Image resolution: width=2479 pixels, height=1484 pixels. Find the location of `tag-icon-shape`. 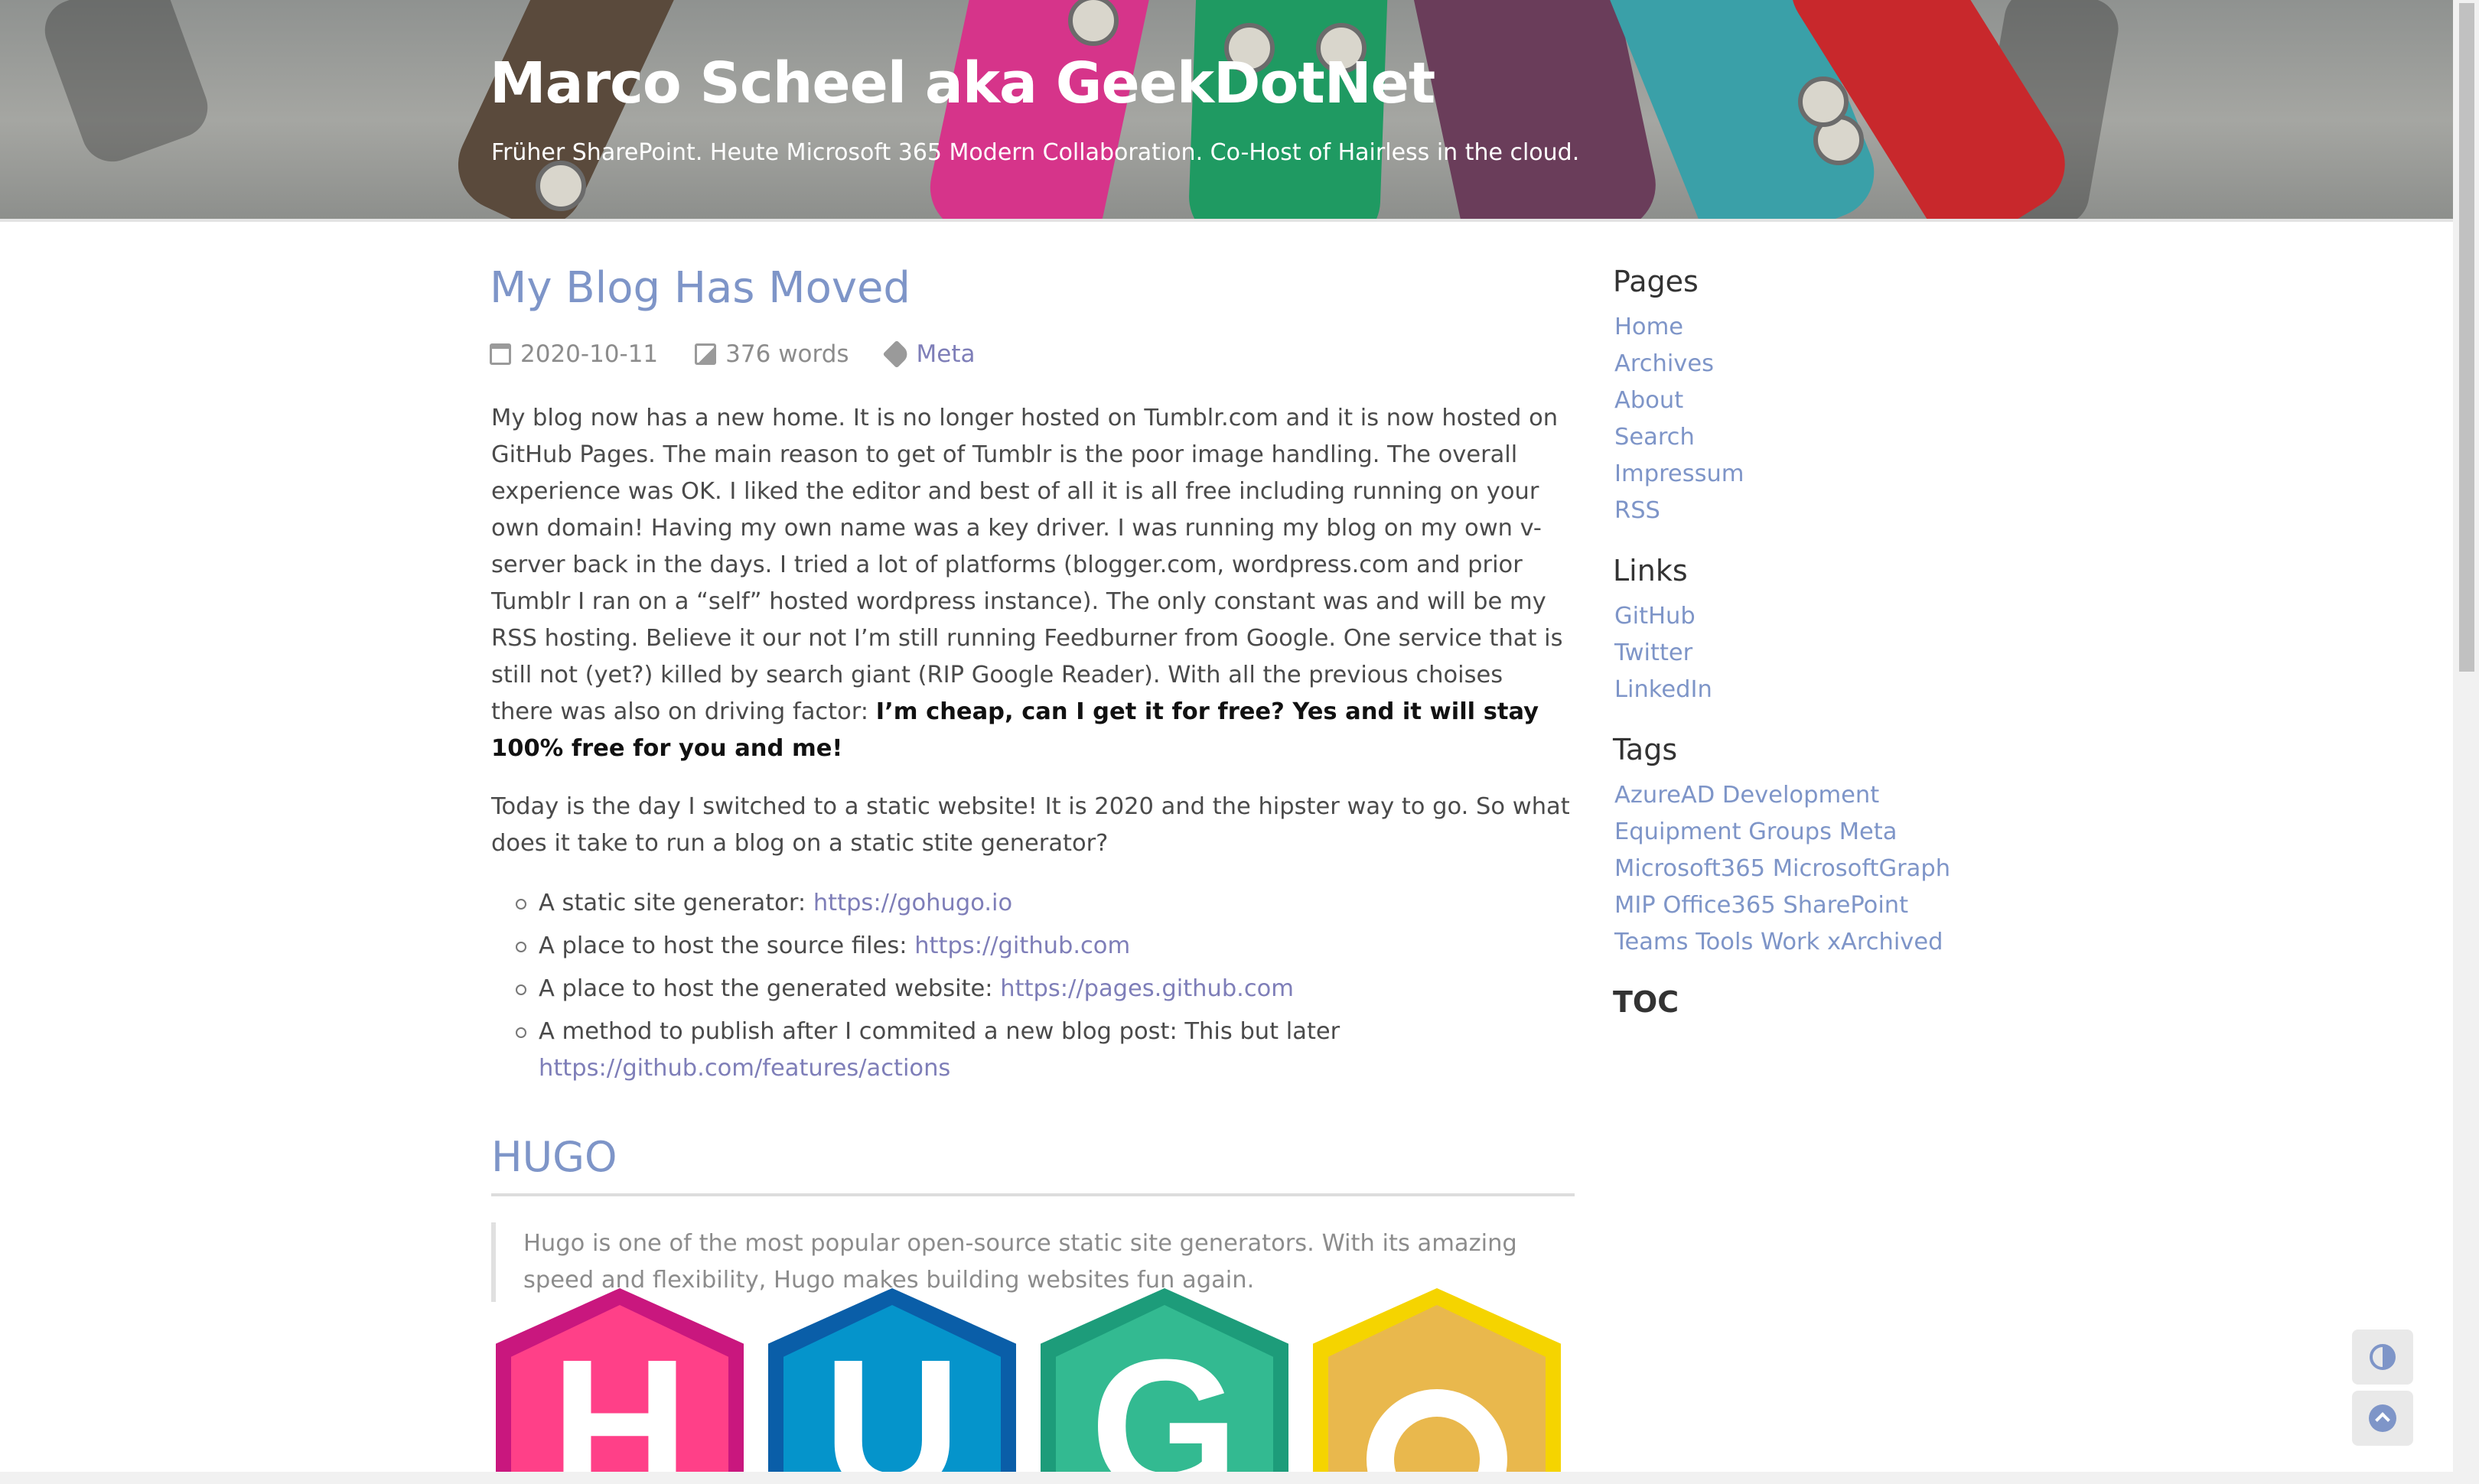

tag-icon-shape is located at coordinates (896, 354).